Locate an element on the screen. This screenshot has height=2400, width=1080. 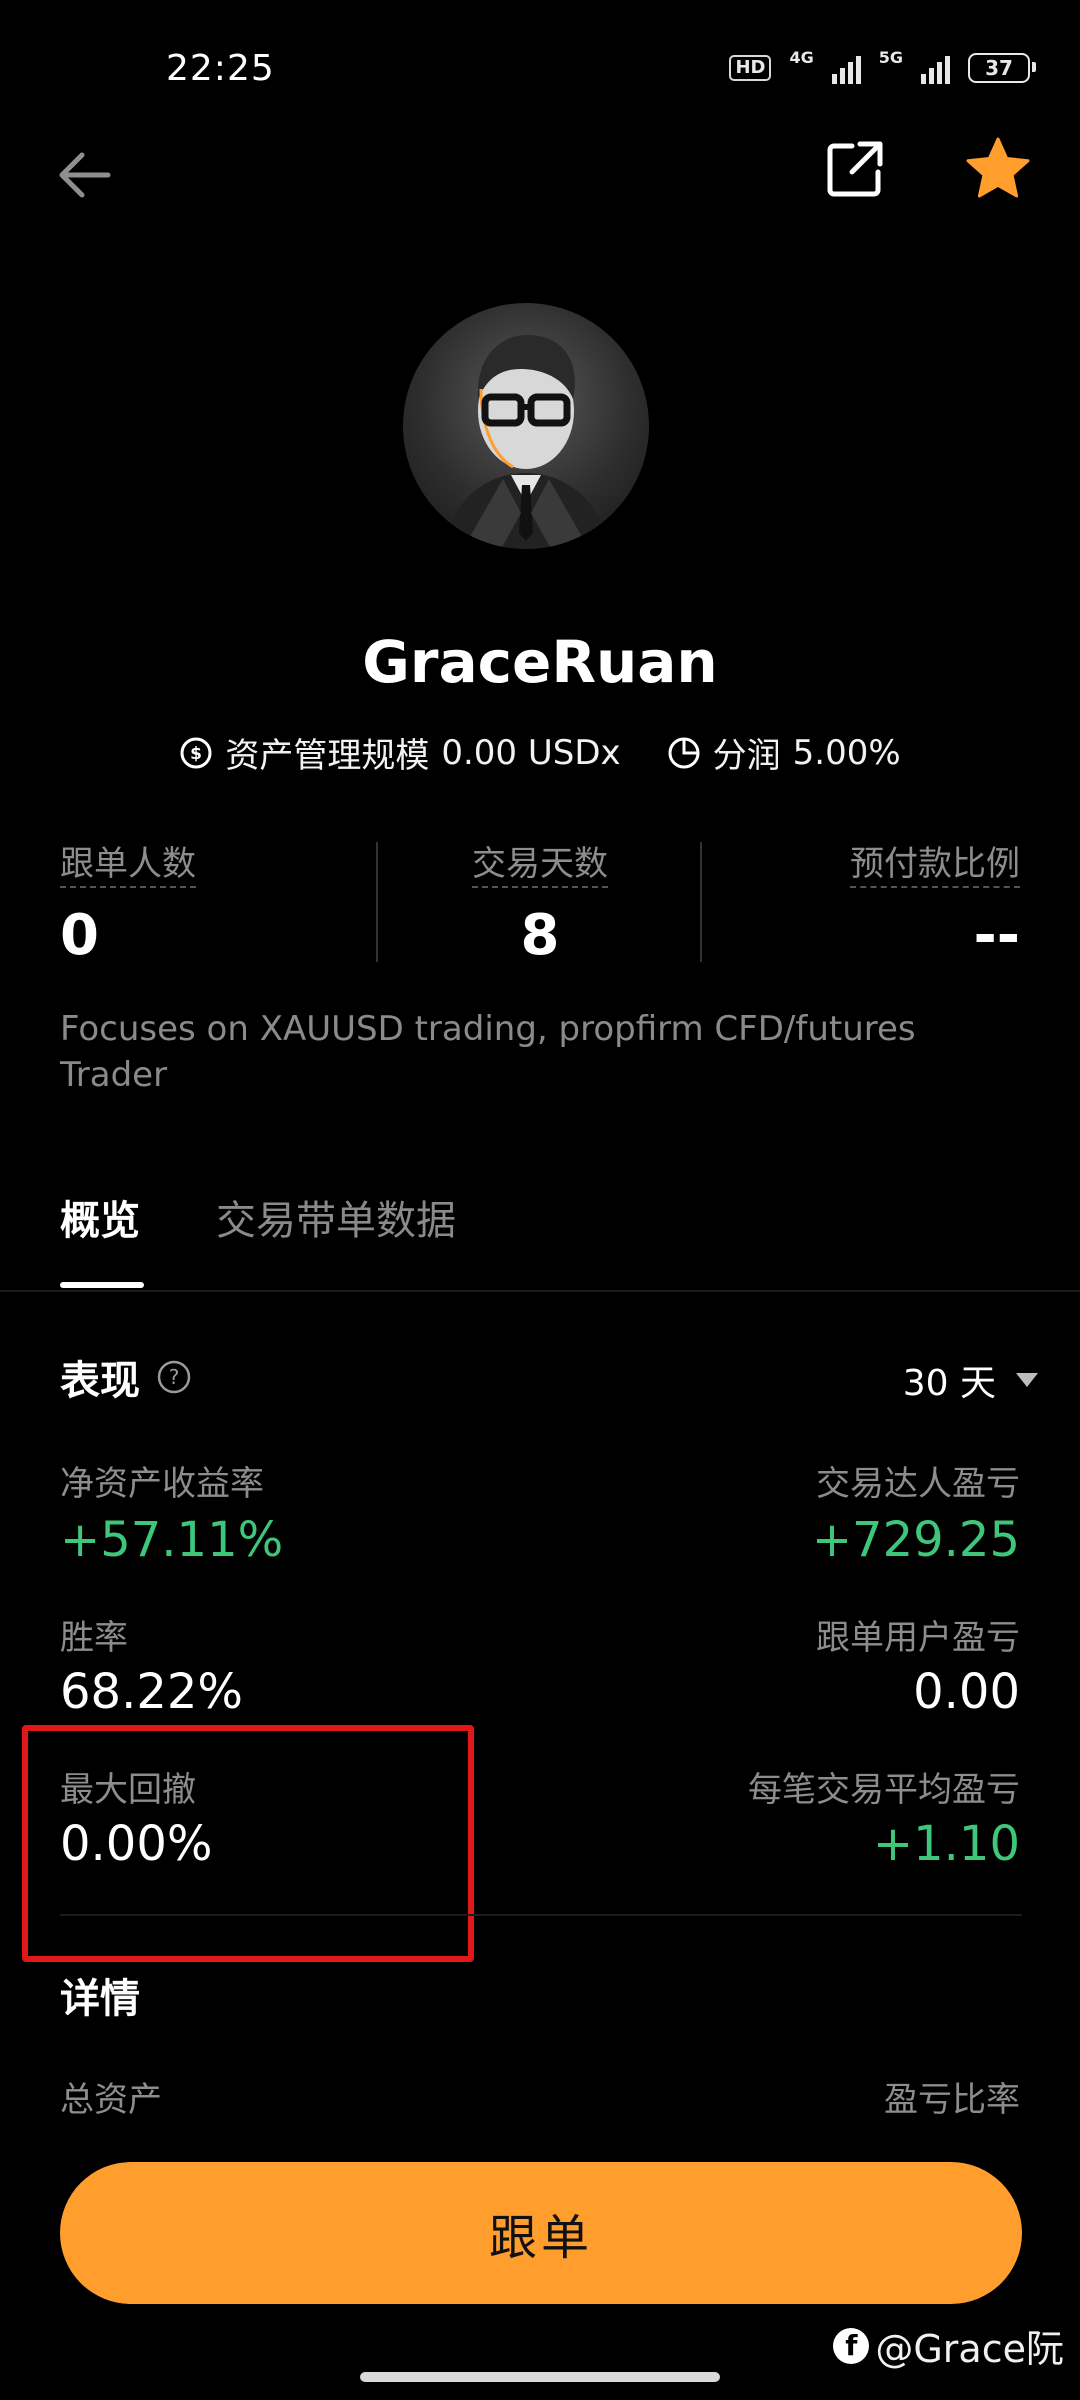
metric-win-rate-value: 68.22% is located at coordinates (152, 1692).